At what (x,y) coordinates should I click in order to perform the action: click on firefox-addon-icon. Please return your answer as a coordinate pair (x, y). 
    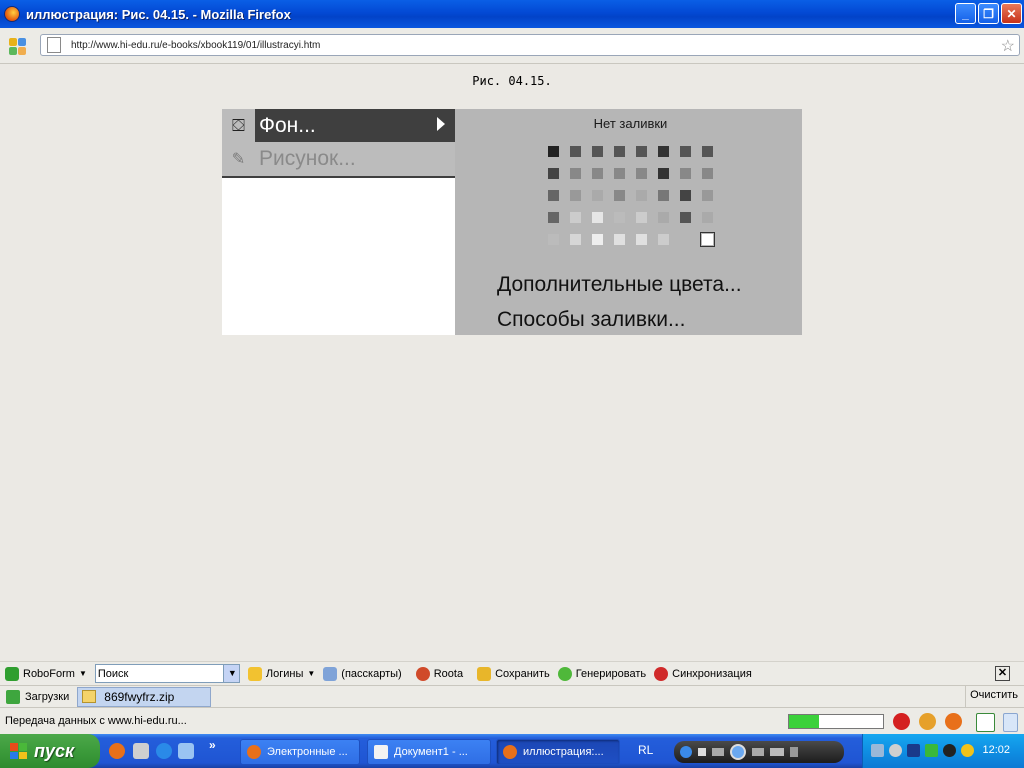
    Looking at the image, I should click on (953, 721).